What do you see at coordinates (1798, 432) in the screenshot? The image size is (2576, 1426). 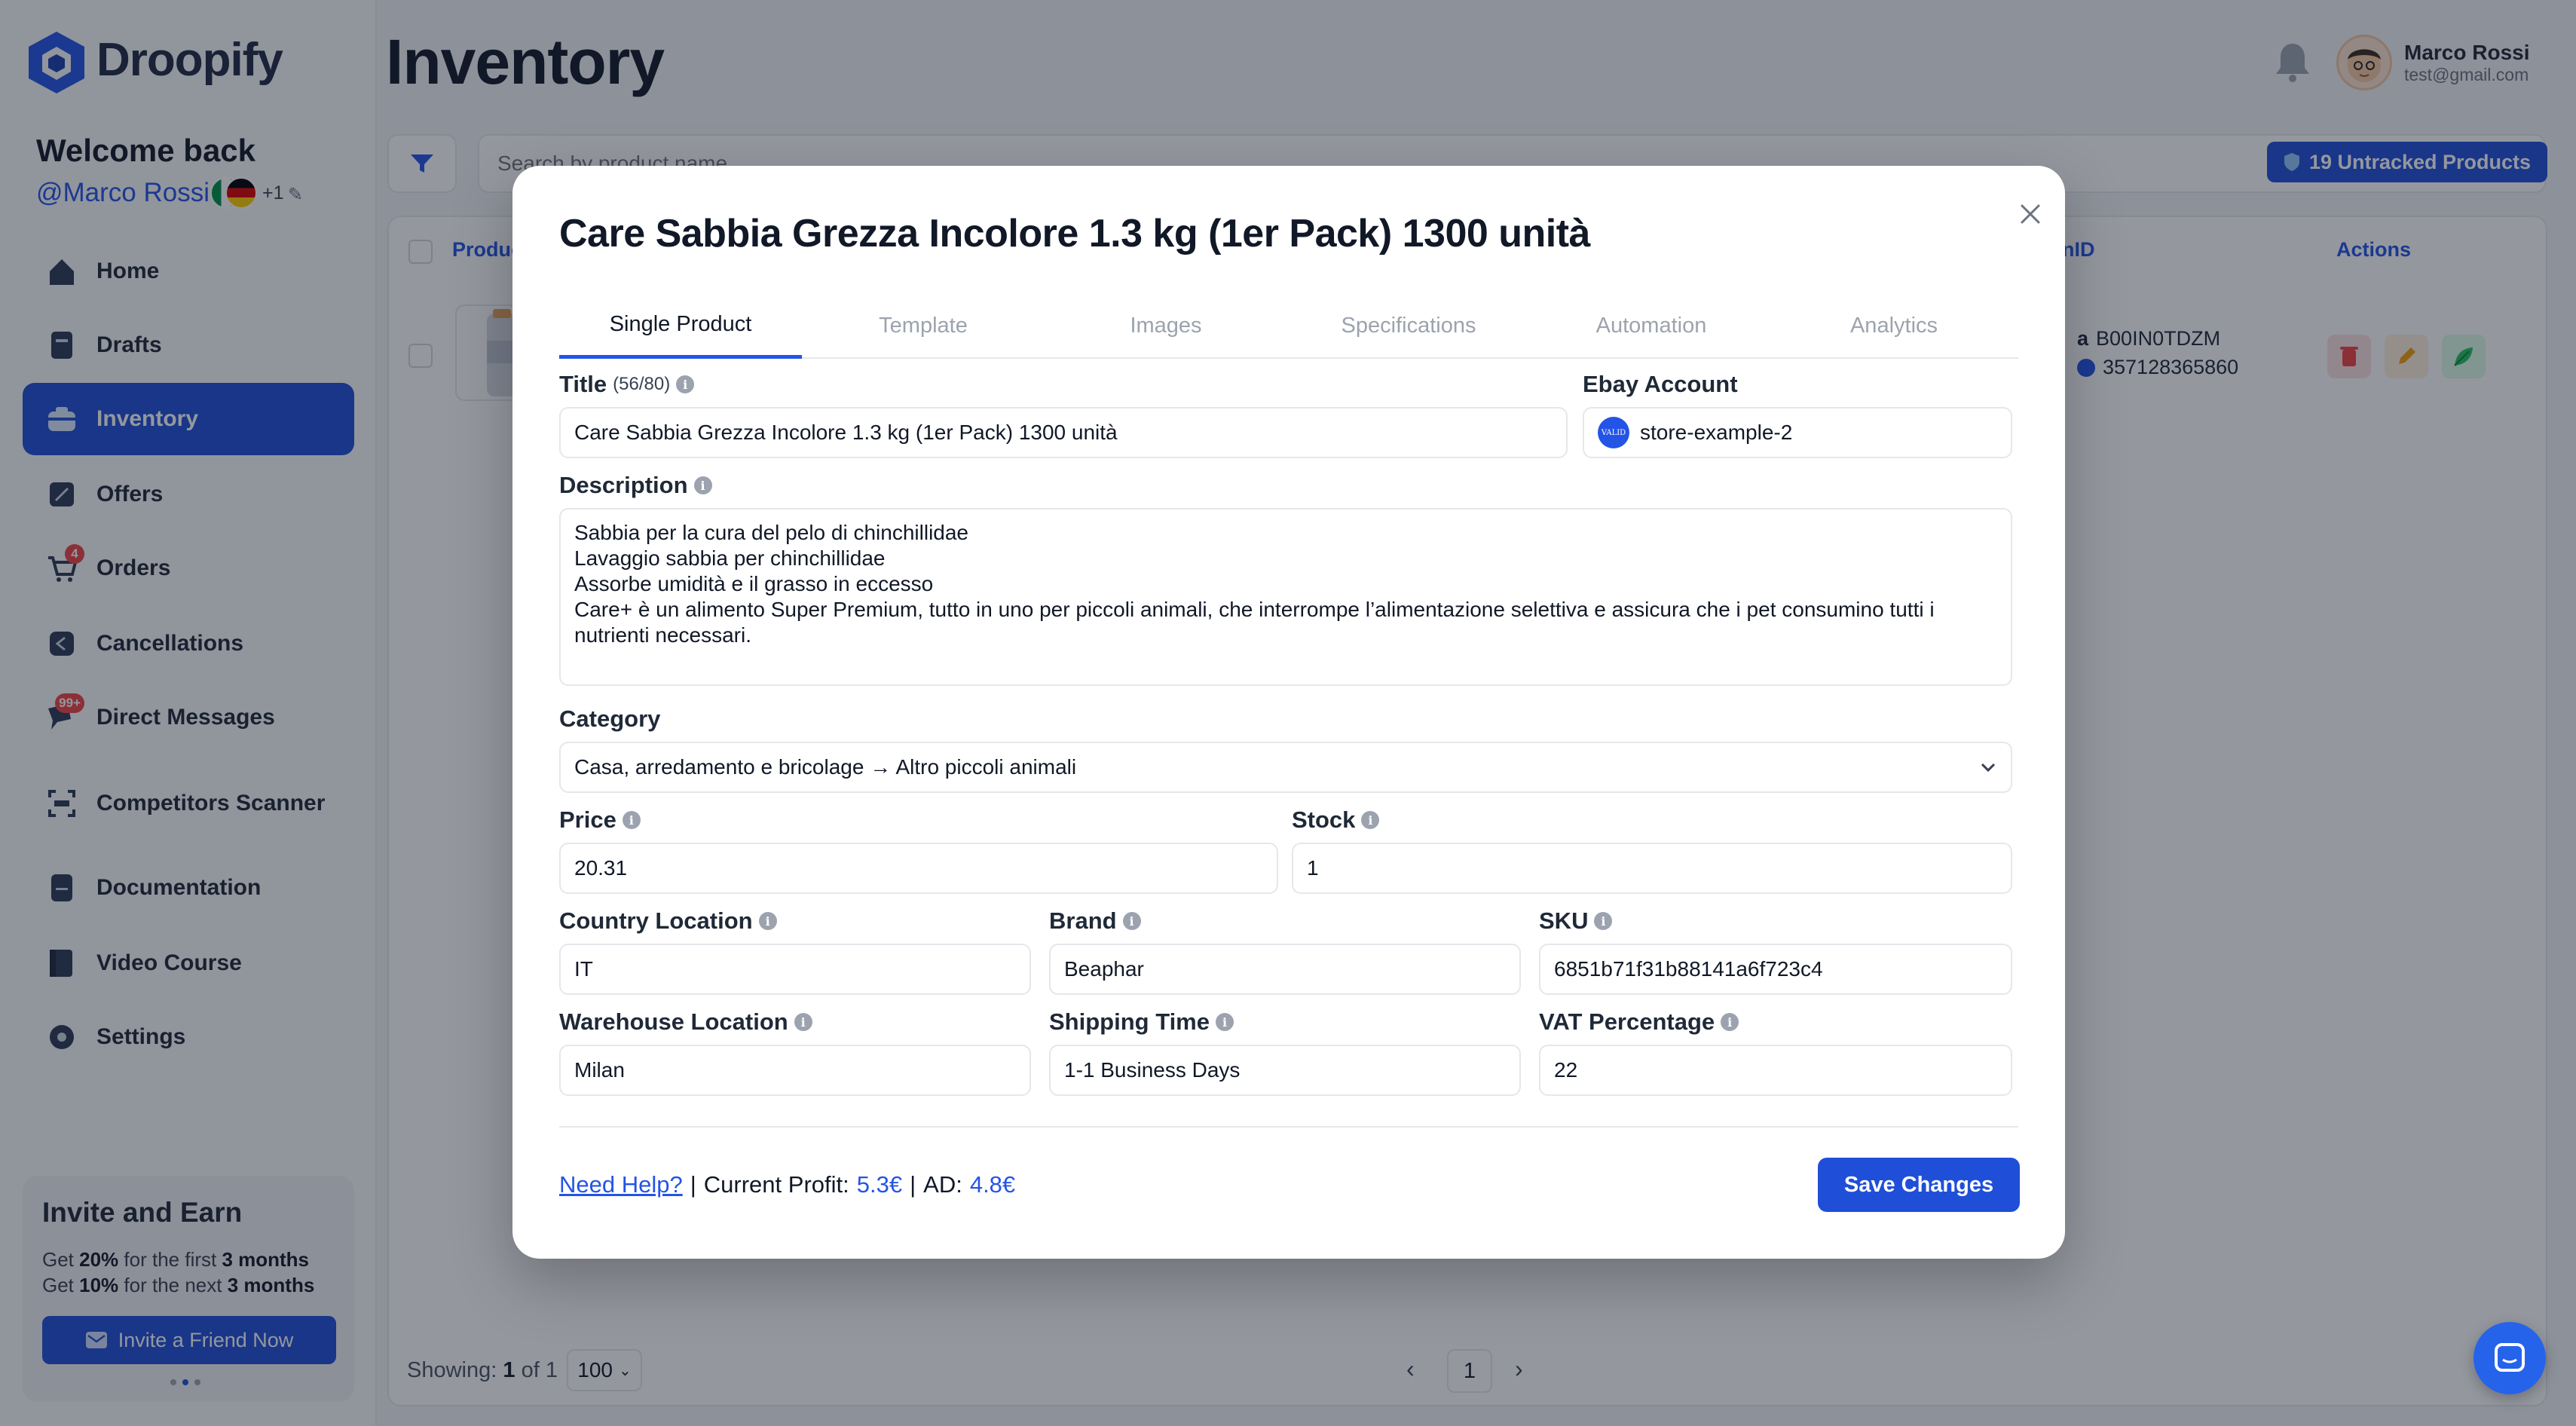 I see `ebay-account-select: VALID store-example-2` at bounding box center [1798, 432].